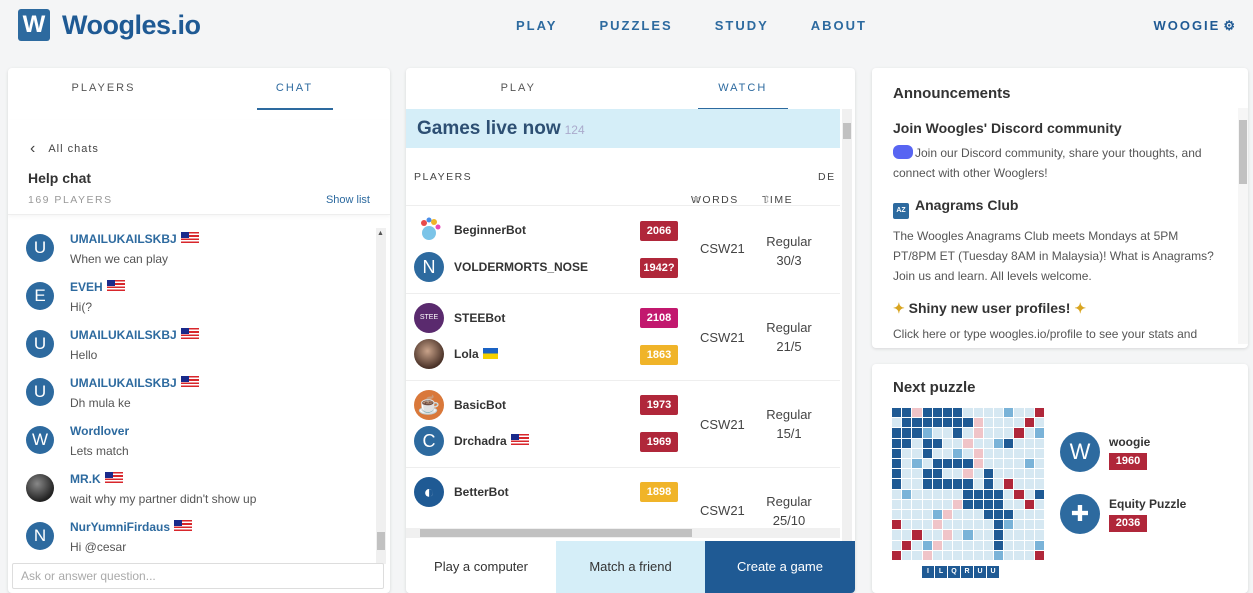  I want to click on nav-about: ABOUT, so click(839, 25).